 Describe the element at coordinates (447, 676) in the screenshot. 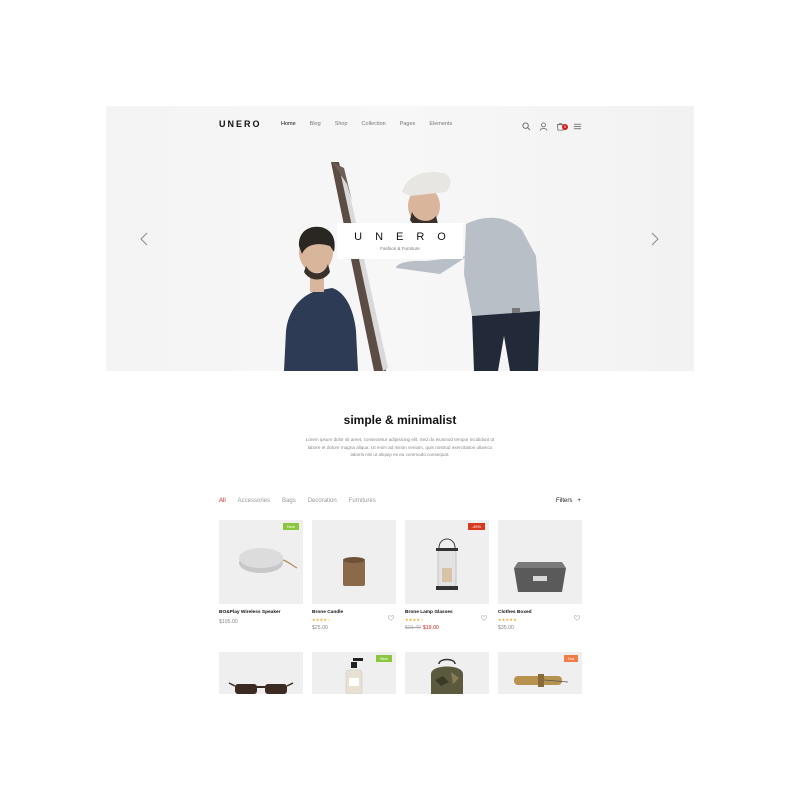

I see `backpack-image` at that location.